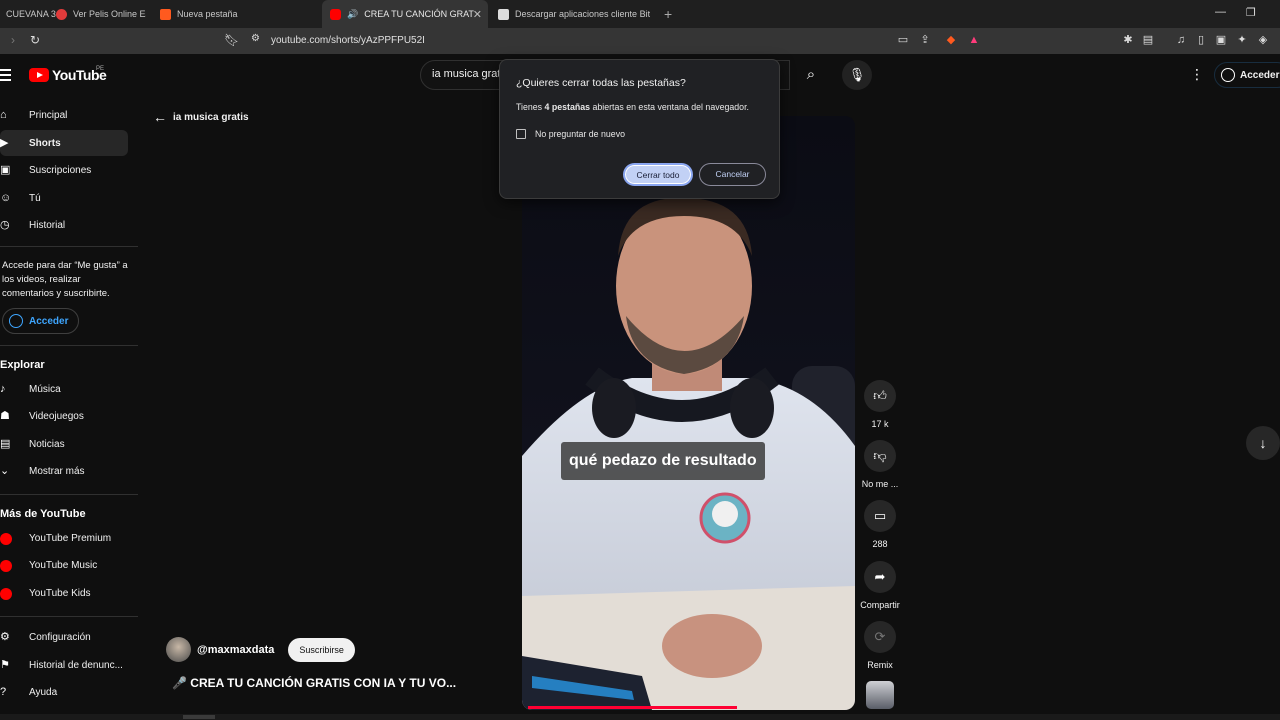 The image size is (1280, 720). I want to click on youtube-kids-icon, so click(6, 594).